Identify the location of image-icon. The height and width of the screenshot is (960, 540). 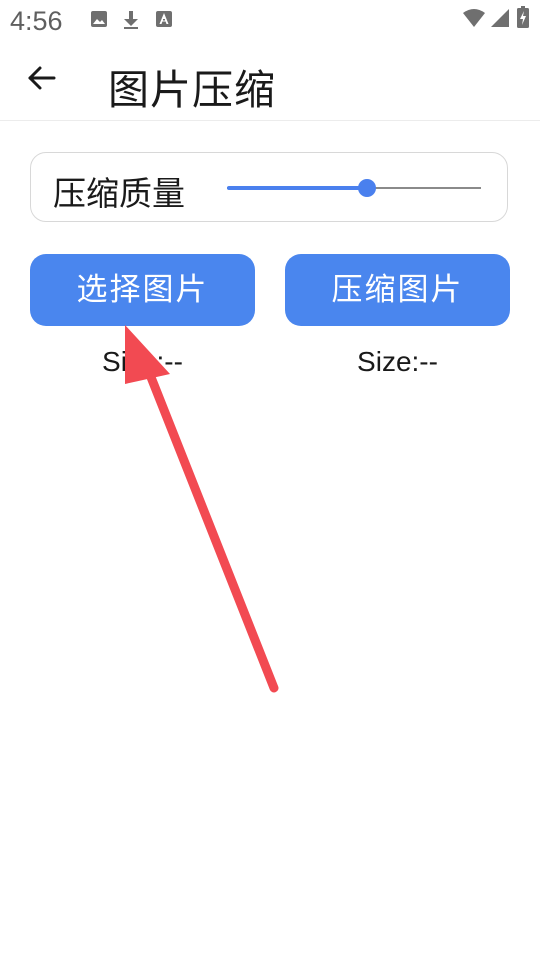
(99, 21).